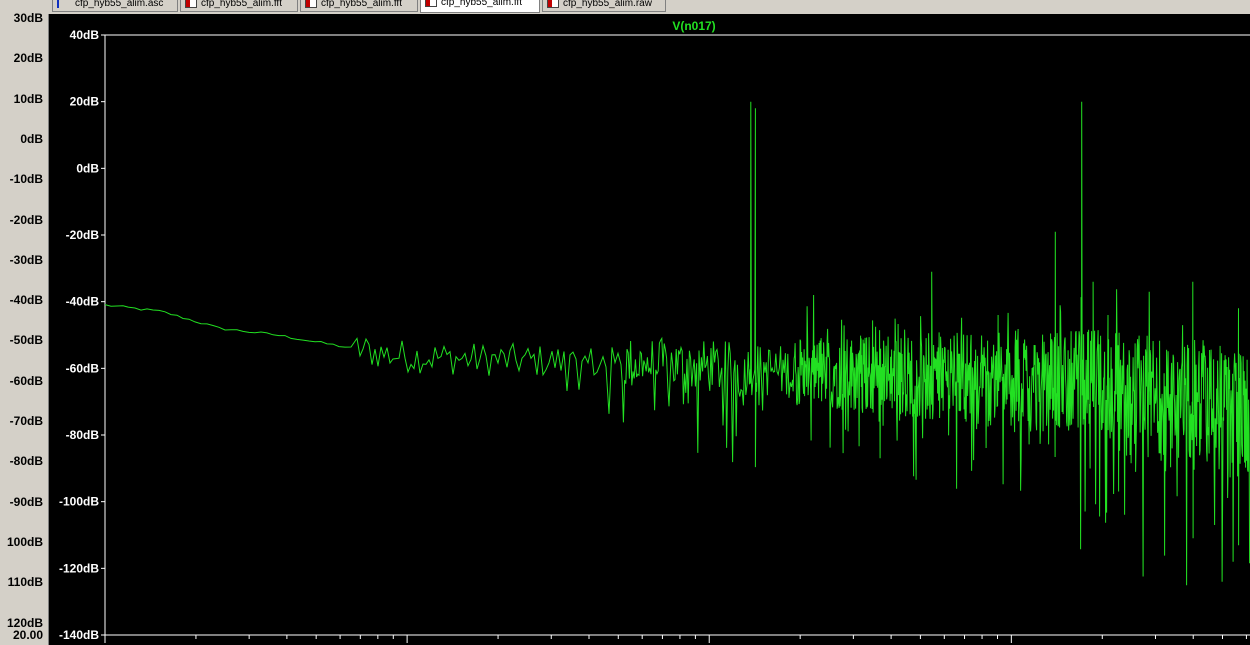 This screenshot has width=1250, height=645. What do you see at coordinates (25, 582) in the screenshot?
I see `left-panel-label: 110dB` at bounding box center [25, 582].